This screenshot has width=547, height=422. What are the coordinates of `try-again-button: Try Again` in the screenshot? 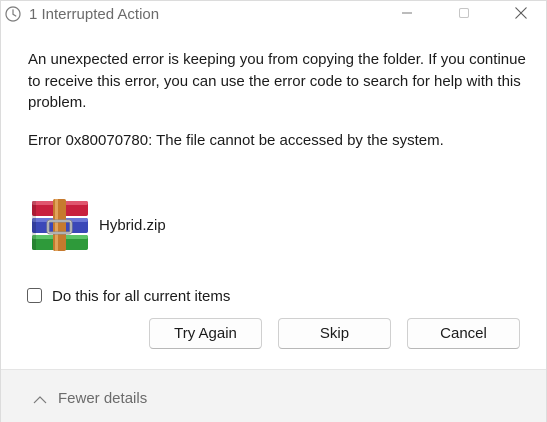 It's located at (205, 333).